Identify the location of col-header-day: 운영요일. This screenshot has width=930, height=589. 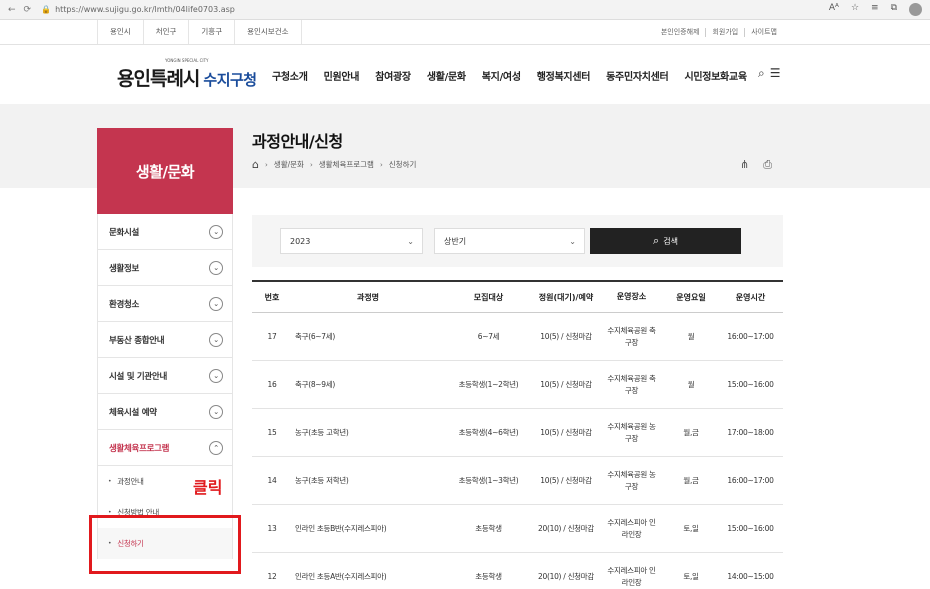
(691, 297).